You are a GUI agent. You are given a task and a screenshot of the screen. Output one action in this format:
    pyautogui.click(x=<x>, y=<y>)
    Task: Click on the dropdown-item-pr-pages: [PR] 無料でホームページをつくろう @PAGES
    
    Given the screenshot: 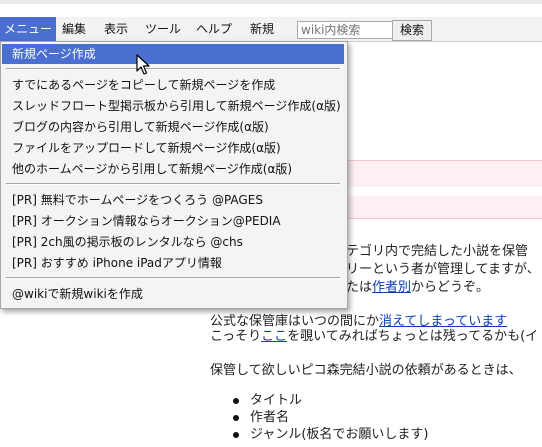 What is the action you would take?
    pyautogui.click(x=173, y=200)
    